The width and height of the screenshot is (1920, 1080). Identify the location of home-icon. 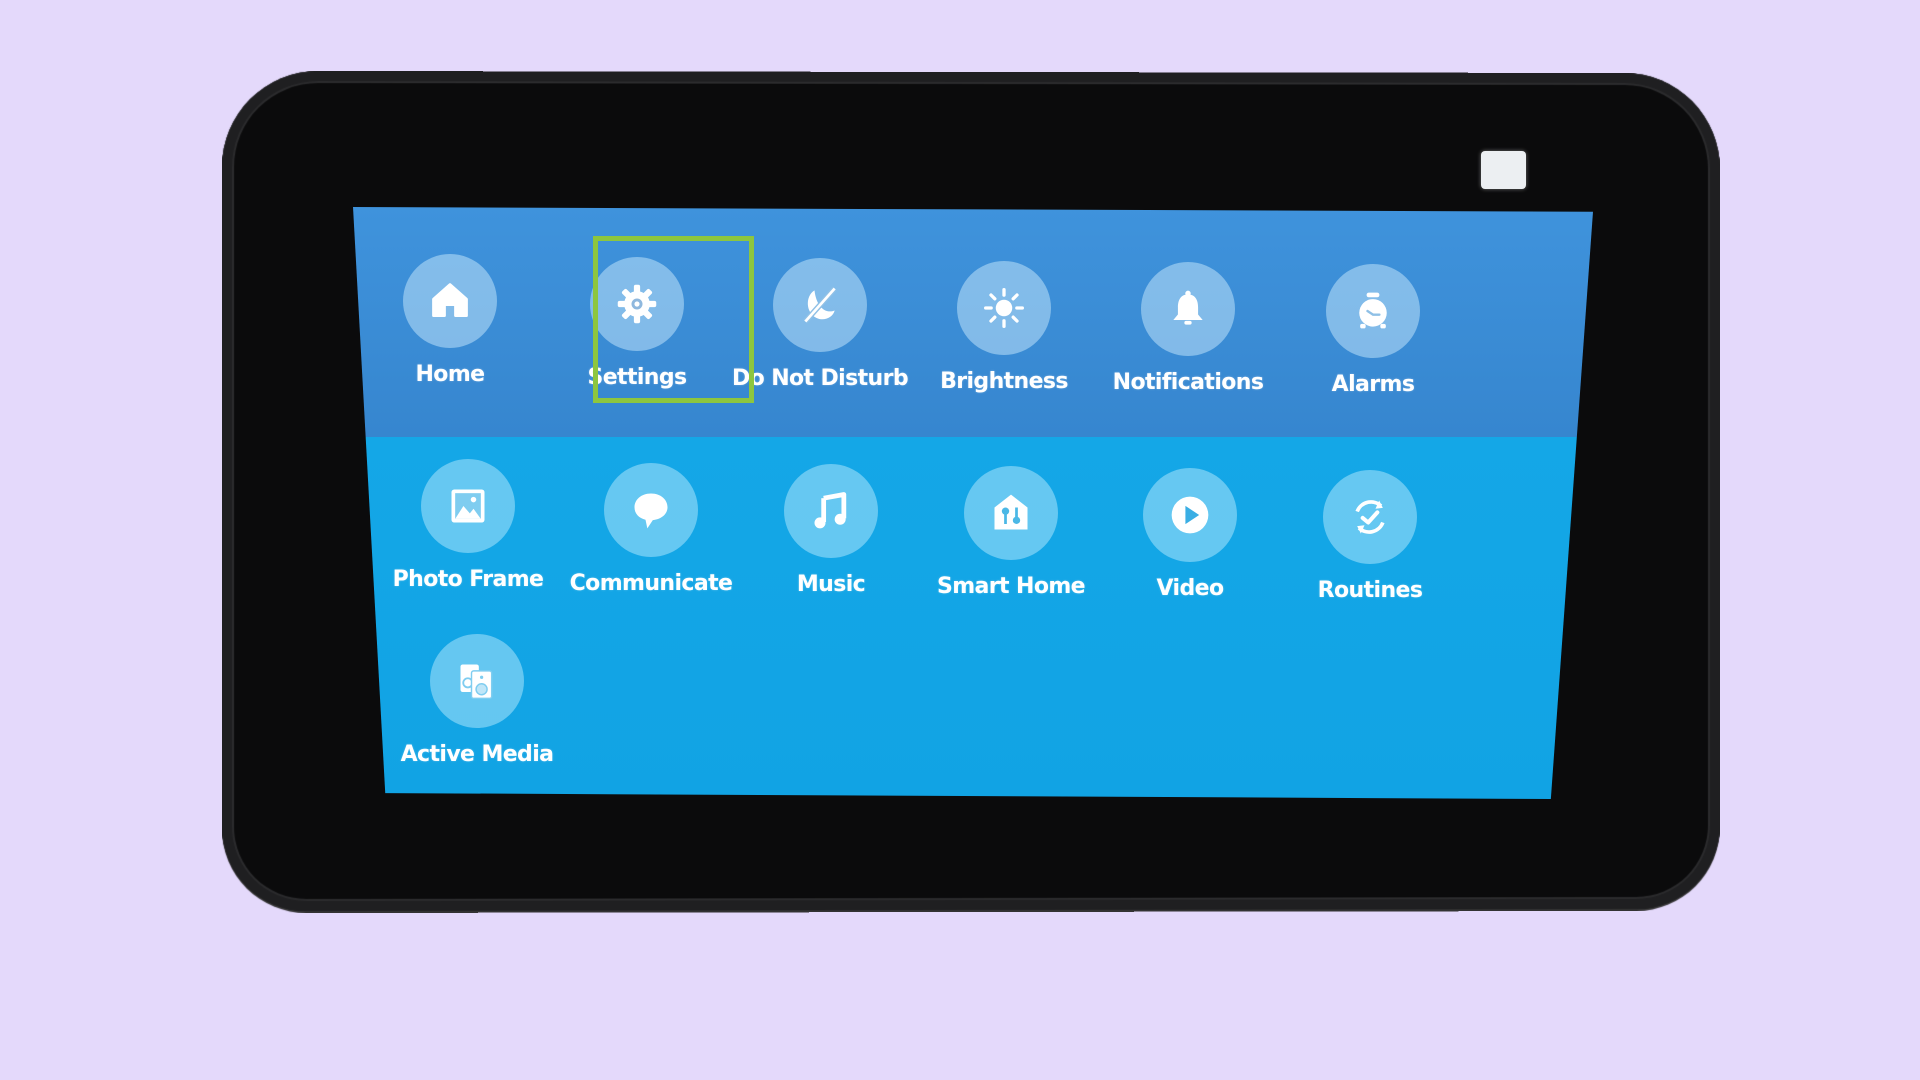
(450, 300).